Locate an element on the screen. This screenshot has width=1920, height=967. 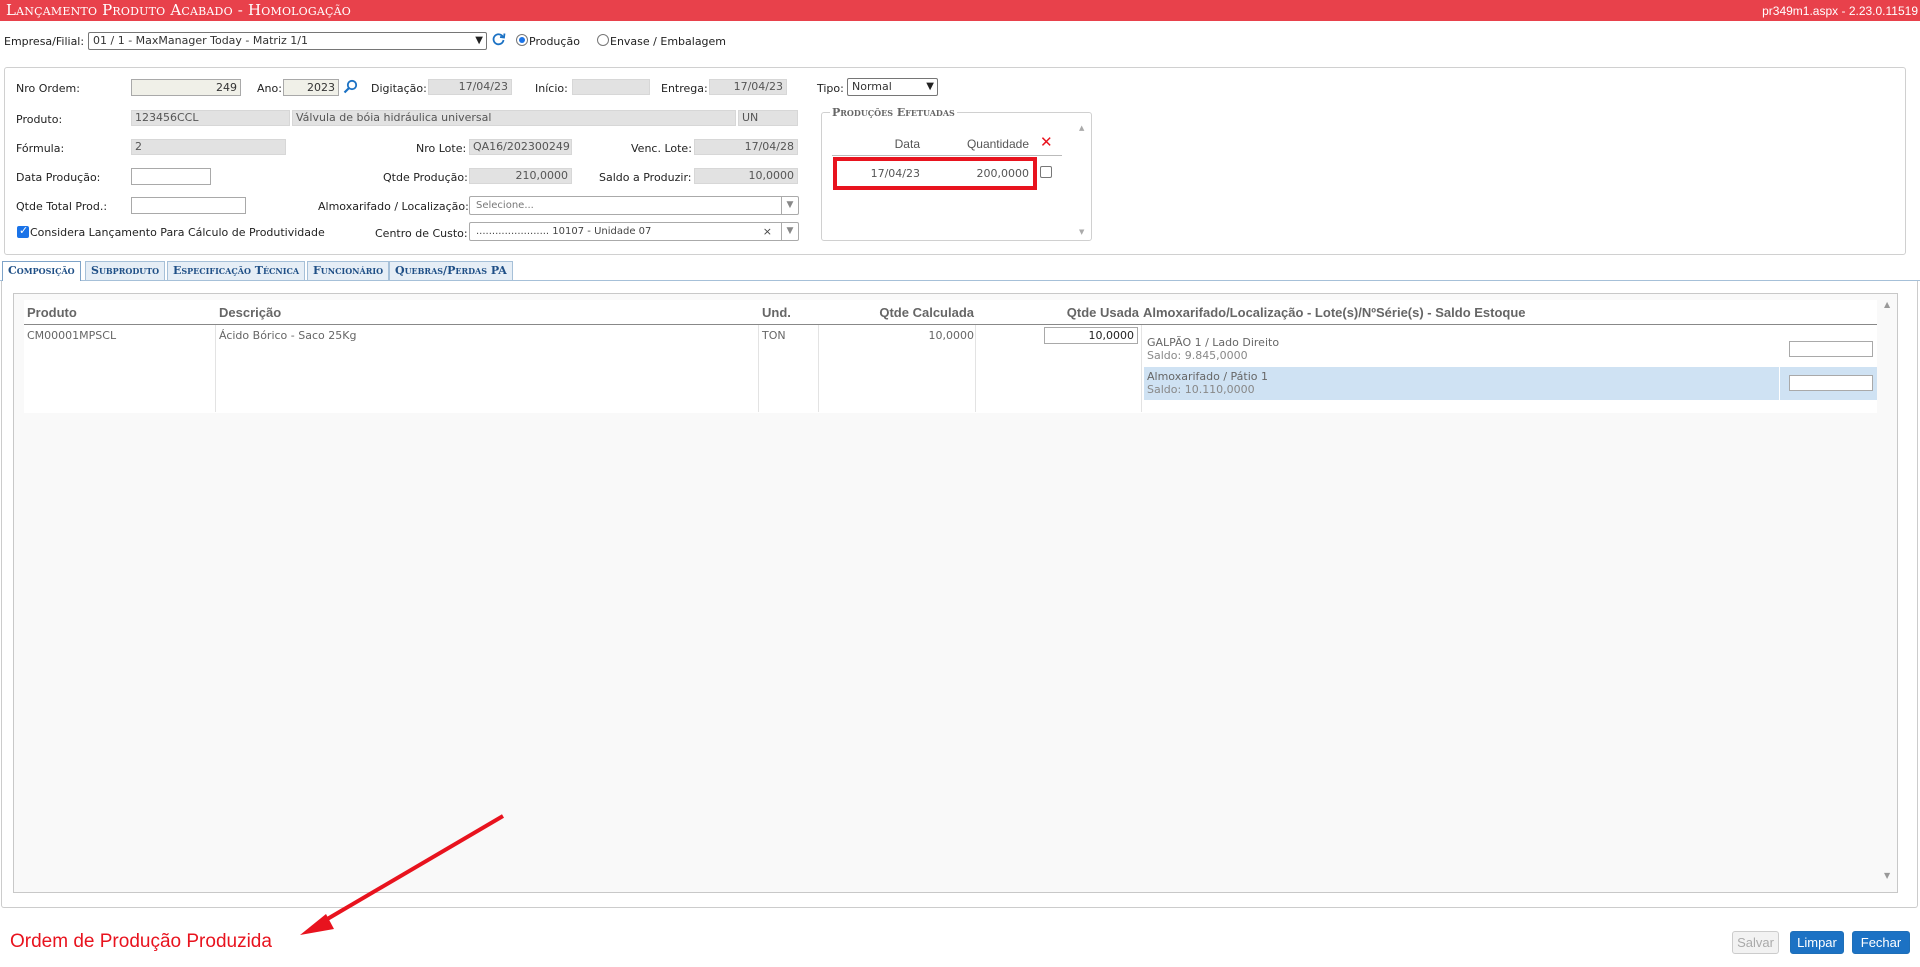
saldo-field: 10,0000 is located at coordinates (746, 176).